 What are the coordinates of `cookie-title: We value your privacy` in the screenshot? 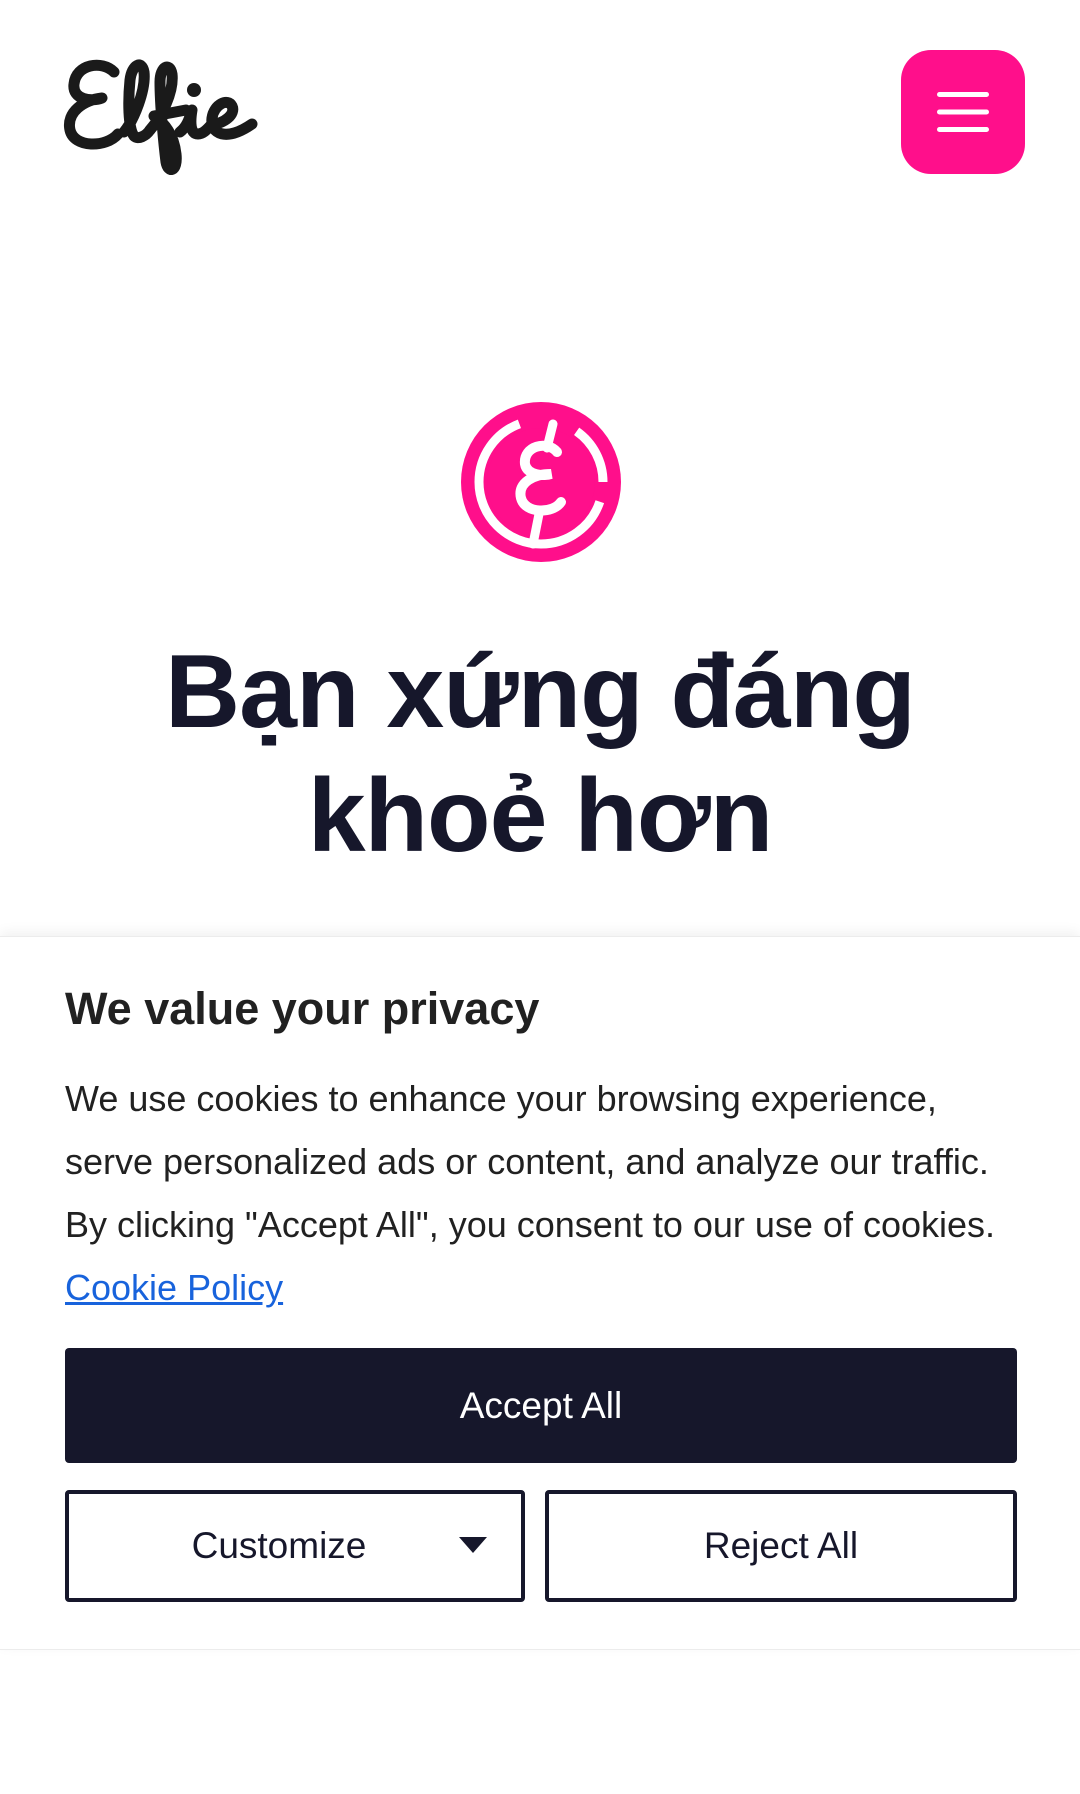 It's located at (302, 1008).